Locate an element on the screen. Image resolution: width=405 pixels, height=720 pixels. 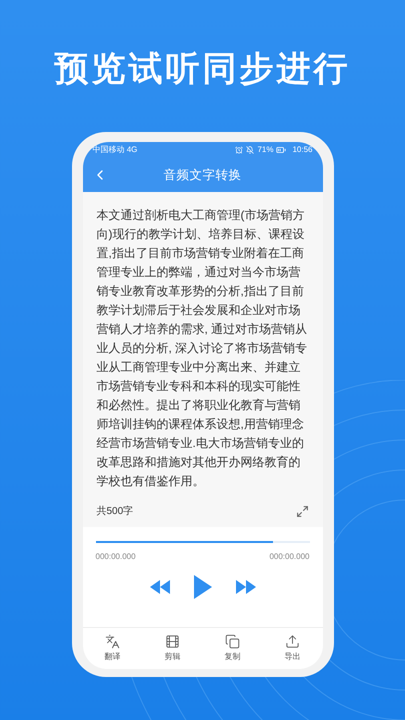
rewind-icon is located at coordinates (160, 587).